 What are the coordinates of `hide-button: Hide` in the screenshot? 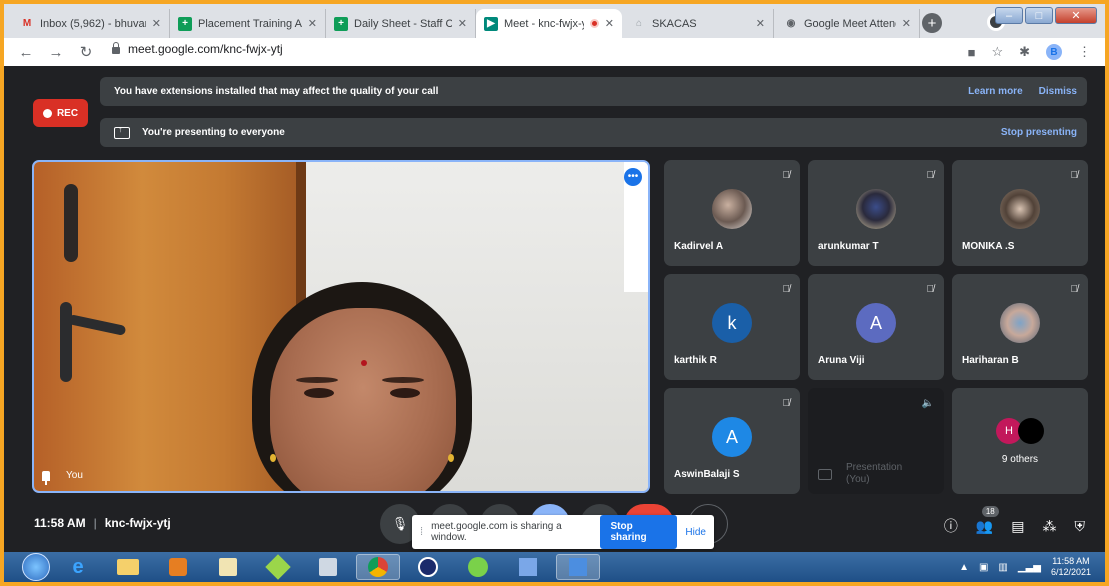 It's located at (695, 532).